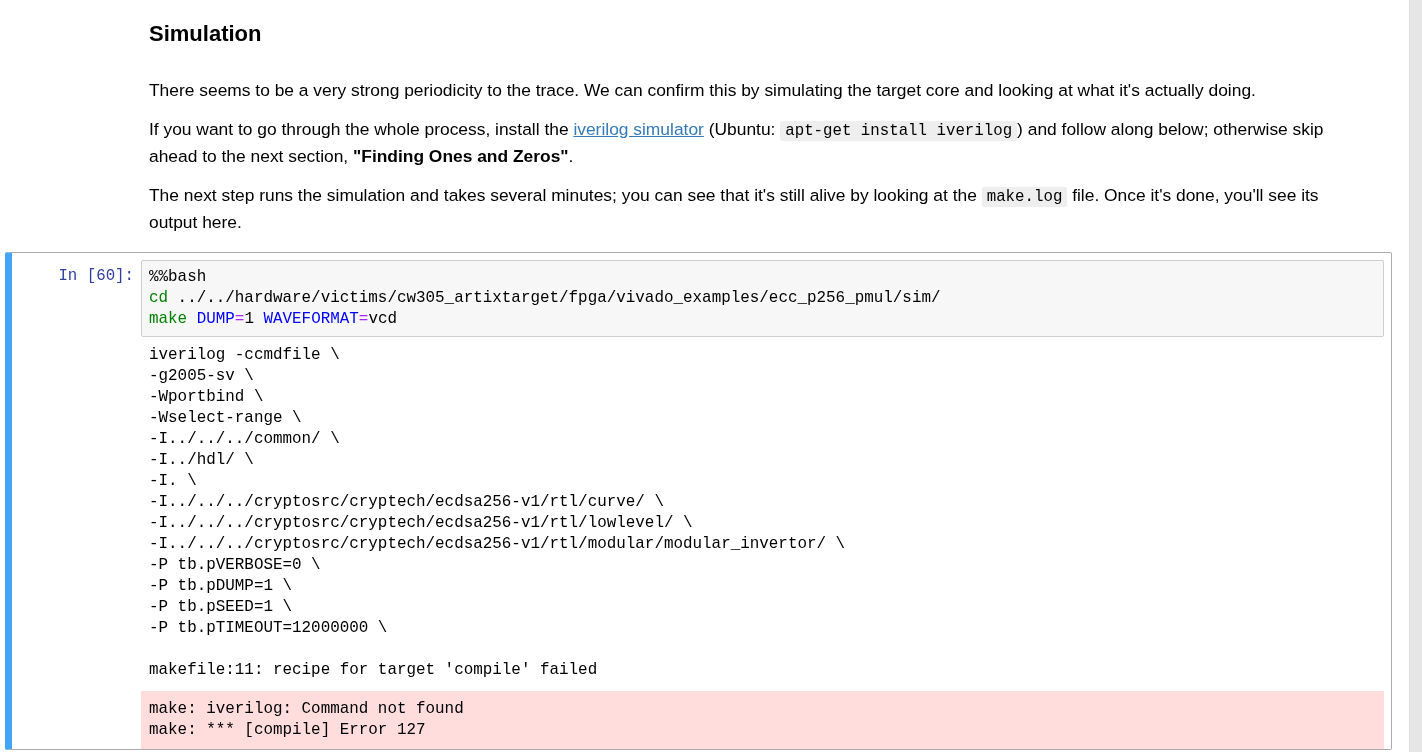 Image resolution: width=1422 pixels, height=752 pixels. Describe the element at coordinates (638, 129) in the screenshot. I see `simulator-link: iverilog simulator` at that location.